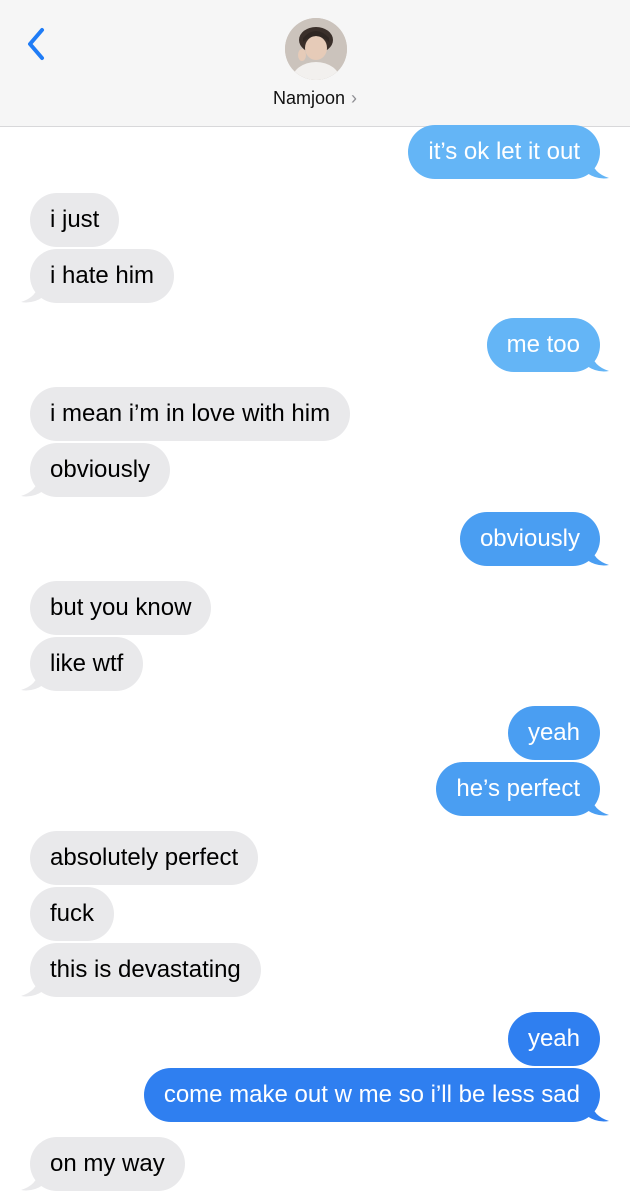 The height and width of the screenshot is (1200, 630). I want to click on message-text: fuck, so click(72, 913).